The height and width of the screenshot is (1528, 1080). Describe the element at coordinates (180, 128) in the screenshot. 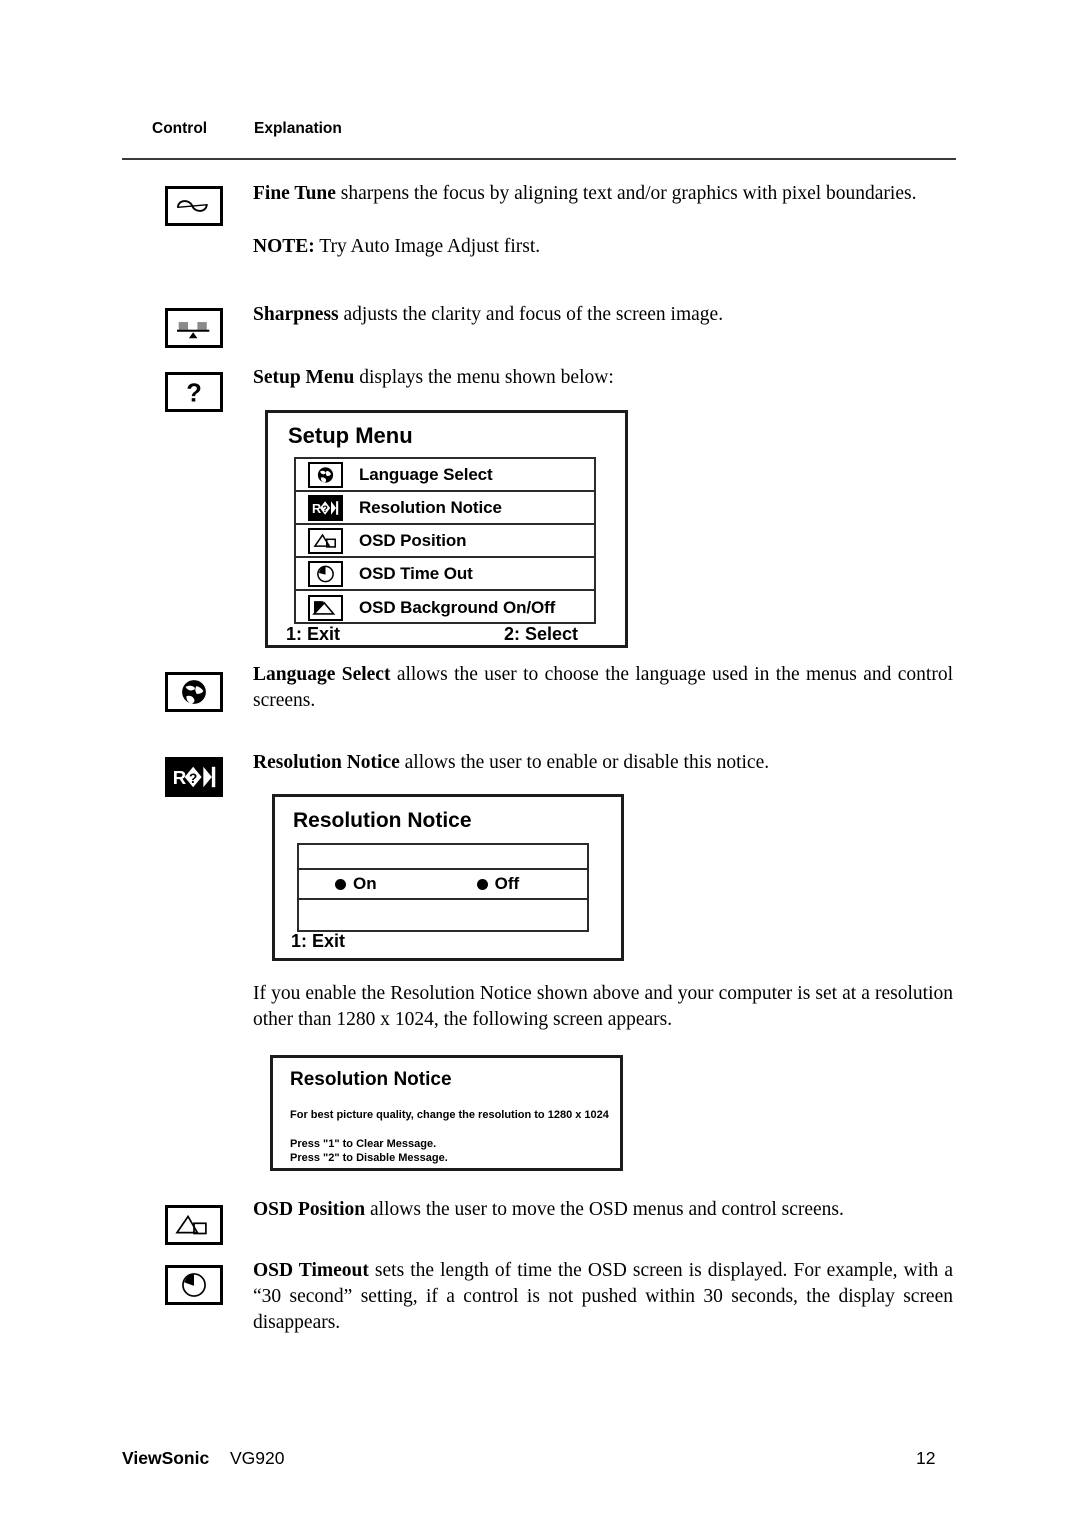

I see `column-header-control: Control` at that location.